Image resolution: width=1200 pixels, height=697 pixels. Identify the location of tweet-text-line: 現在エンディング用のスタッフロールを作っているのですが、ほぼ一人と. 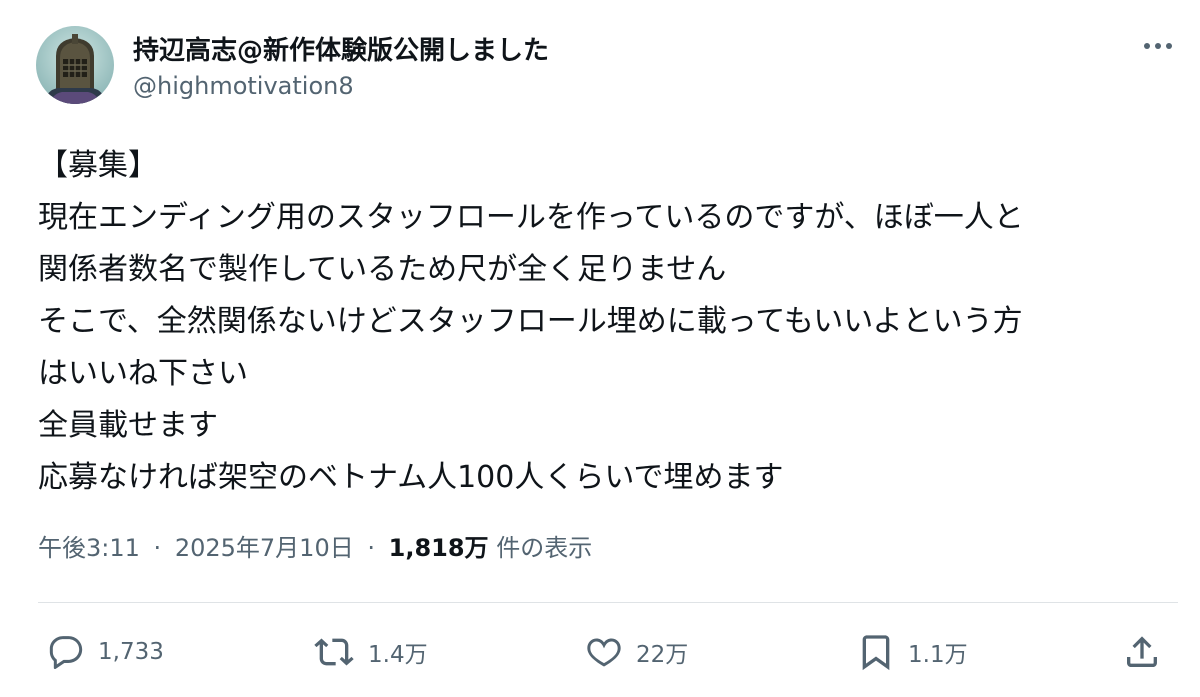
(531, 217).